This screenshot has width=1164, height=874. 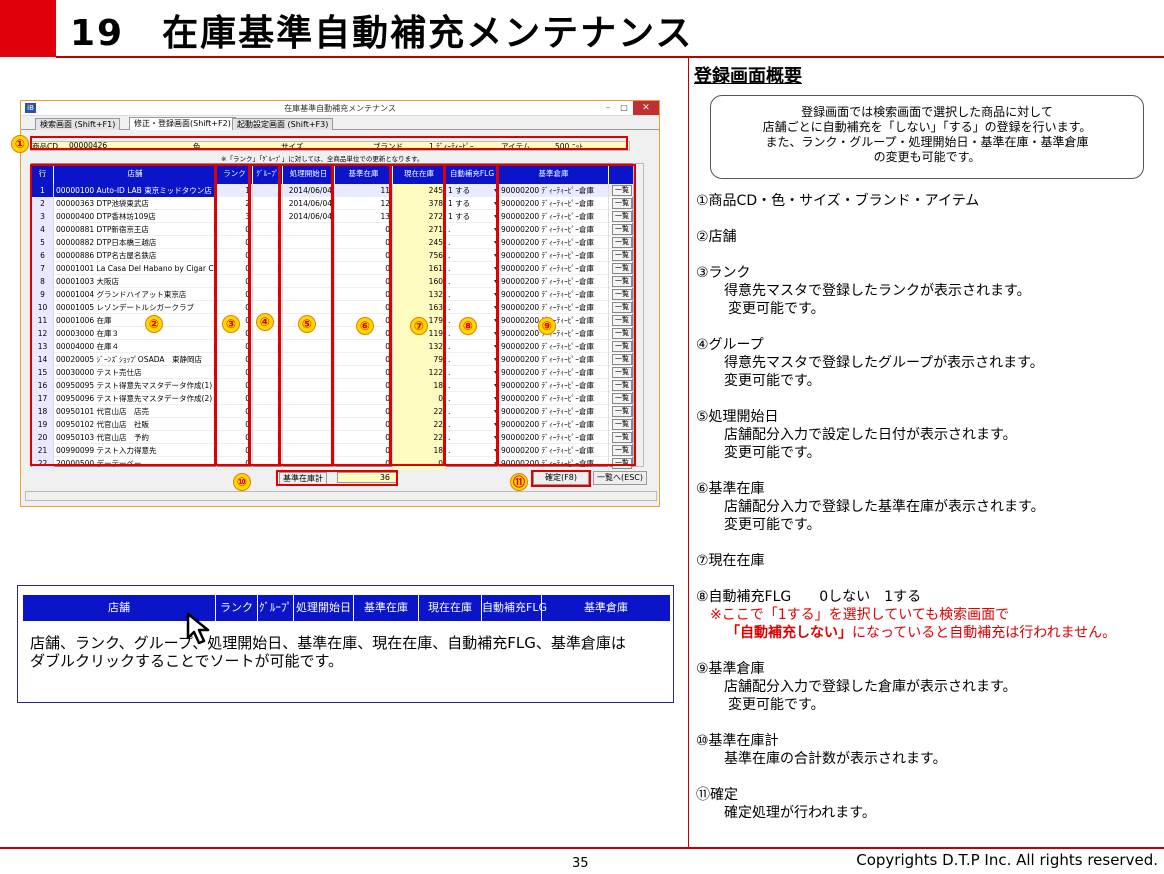 I want to click on close-icon: ✕, so click(x=646, y=108).